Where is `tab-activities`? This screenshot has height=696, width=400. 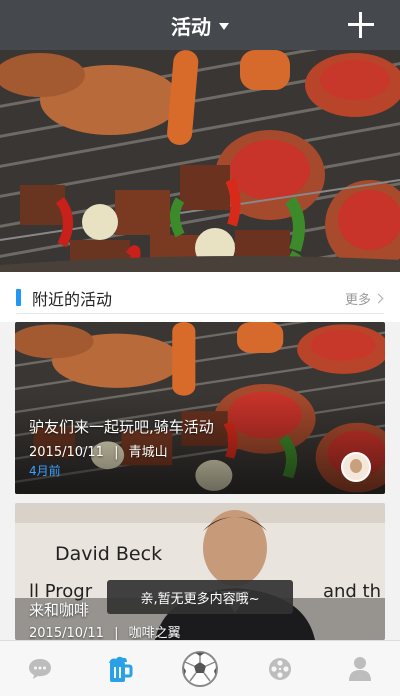
tab-activities is located at coordinates (120, 668).